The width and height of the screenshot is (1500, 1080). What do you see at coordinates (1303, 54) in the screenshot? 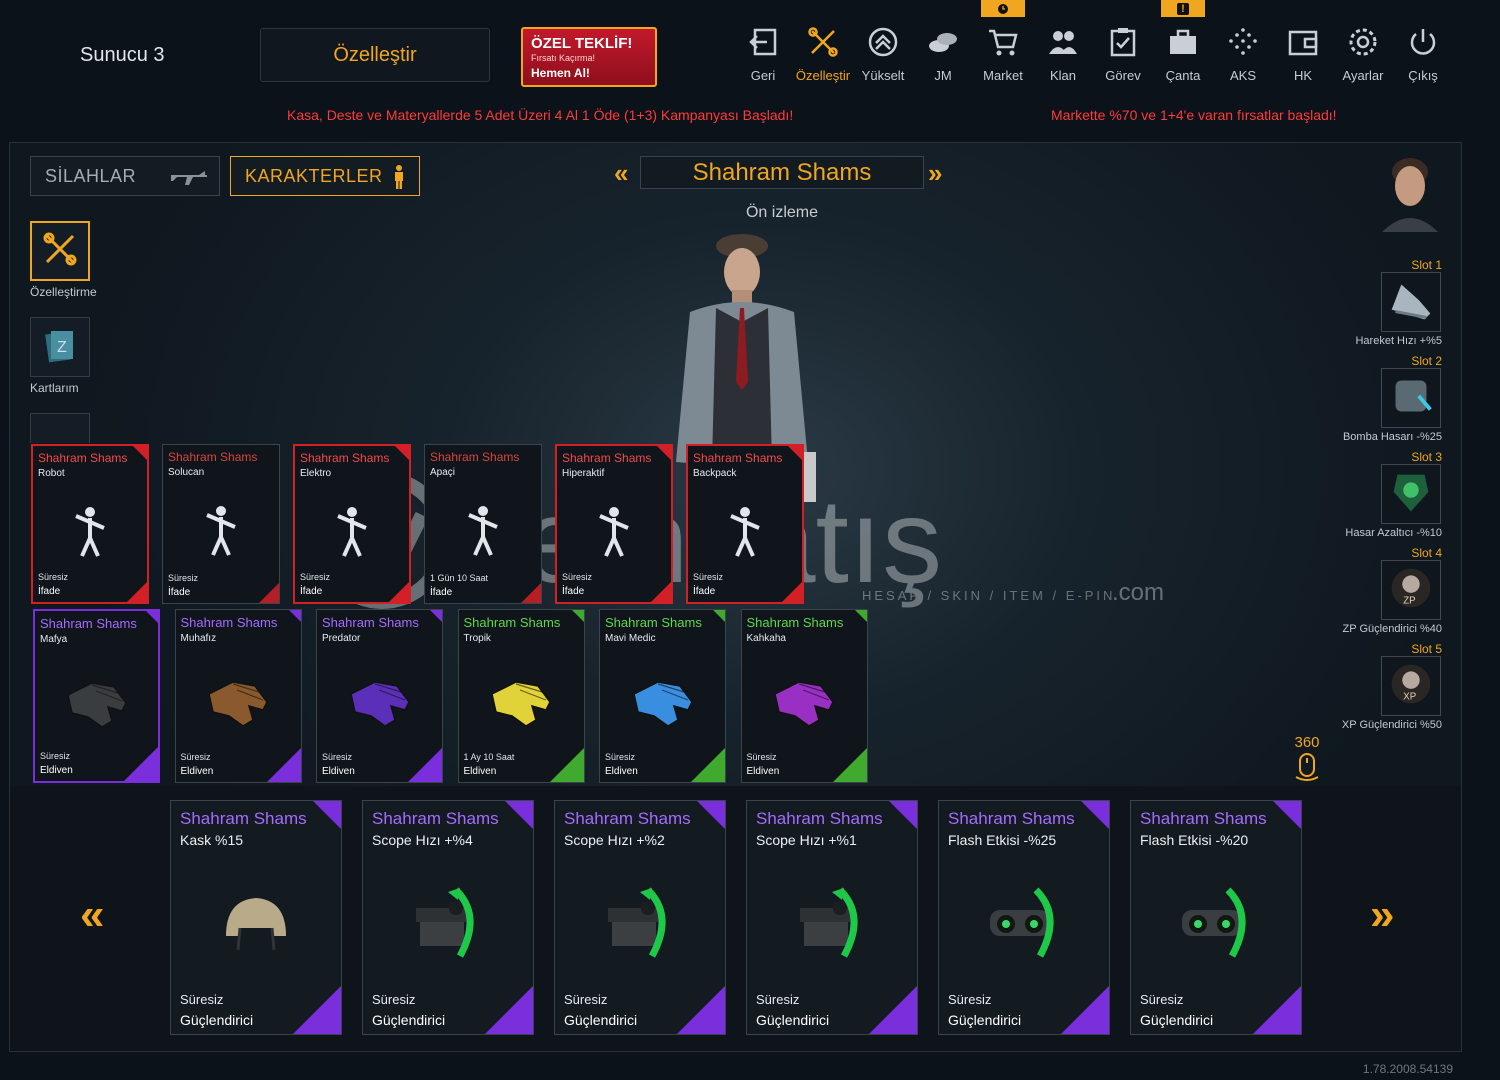
I see `nav-wallet: HK` at bounding box center [1303, 54].